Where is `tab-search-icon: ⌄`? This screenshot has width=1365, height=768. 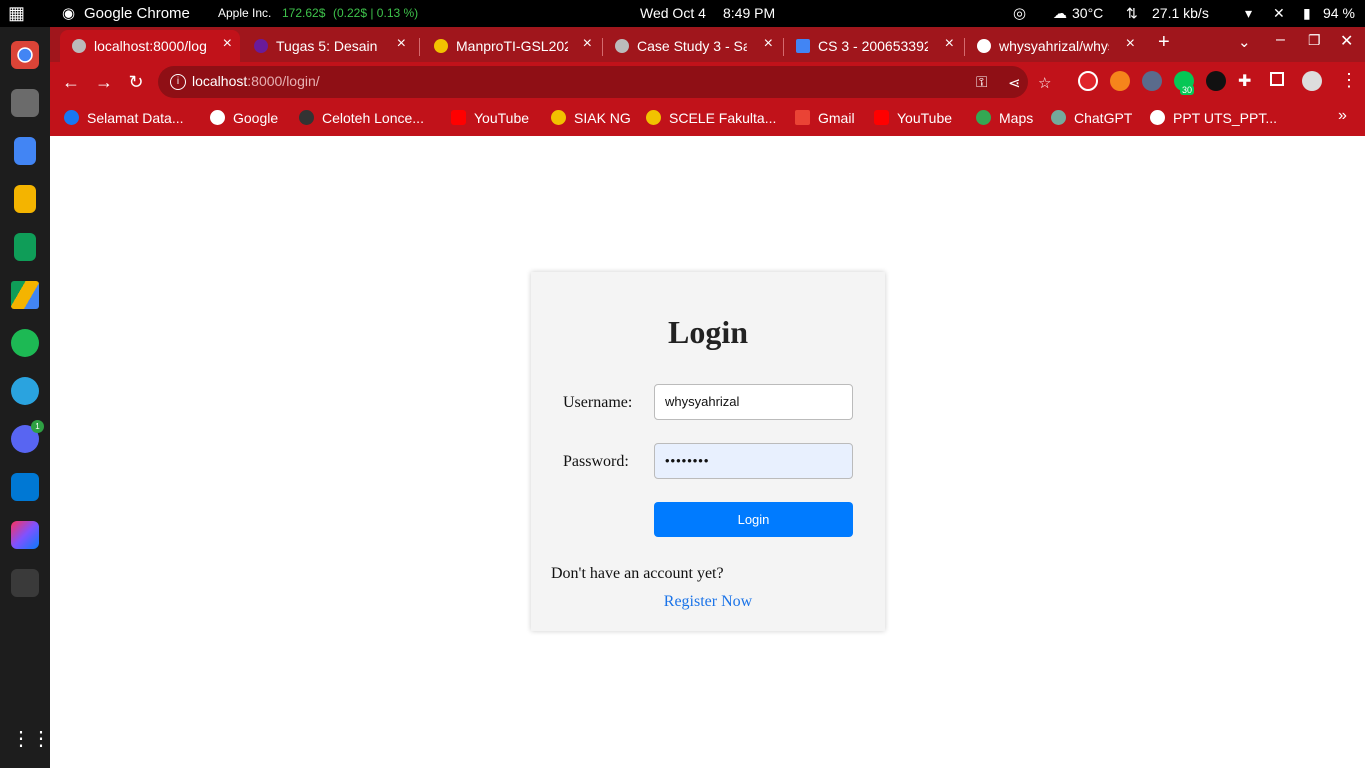
tab-search-icon: ⌄ is located at coordinates (1244, 42).